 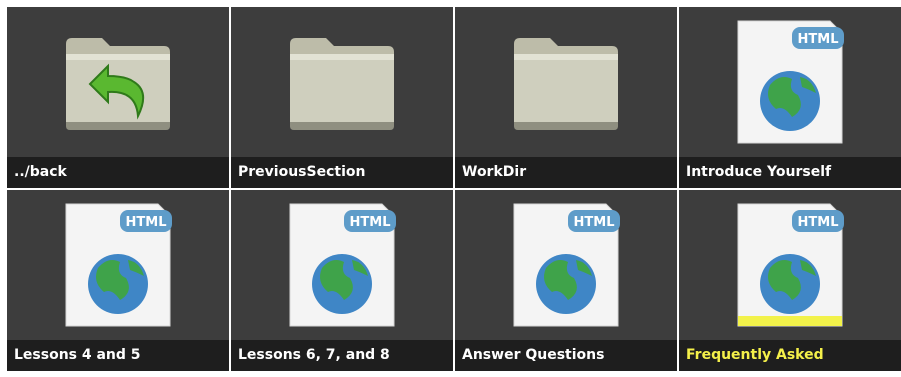 I want to click on tile-lessons-4-and-5: HTML Lessons 4 and 5, so click(x=118, y=280).